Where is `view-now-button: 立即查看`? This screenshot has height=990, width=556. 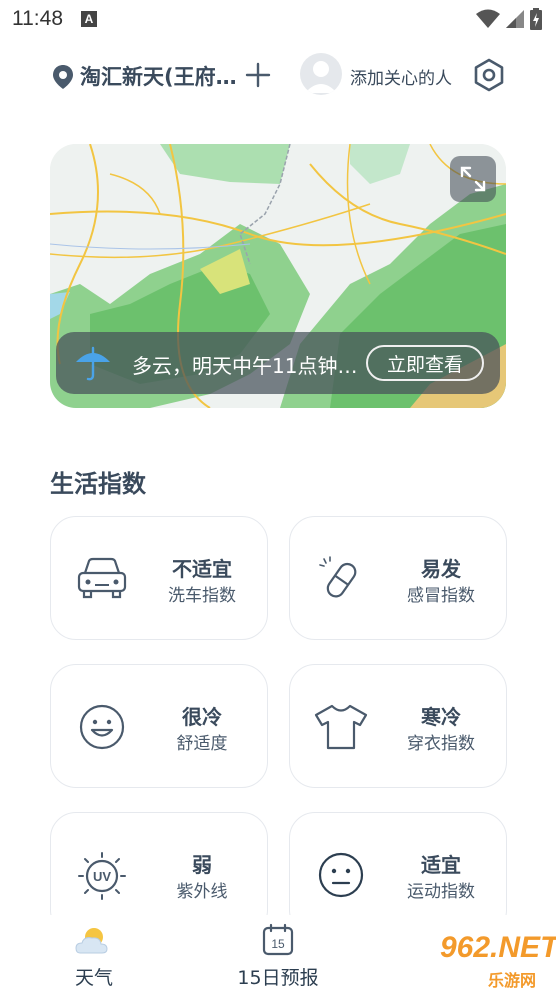
view-now-button: 立即查看 is located at coordinates (425, 363).